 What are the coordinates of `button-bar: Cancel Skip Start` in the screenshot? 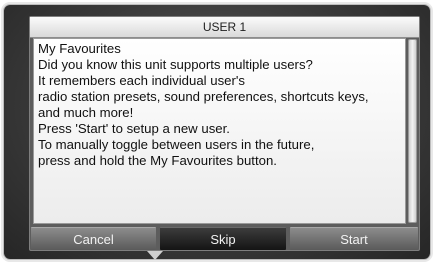 It's located at (224, 238).